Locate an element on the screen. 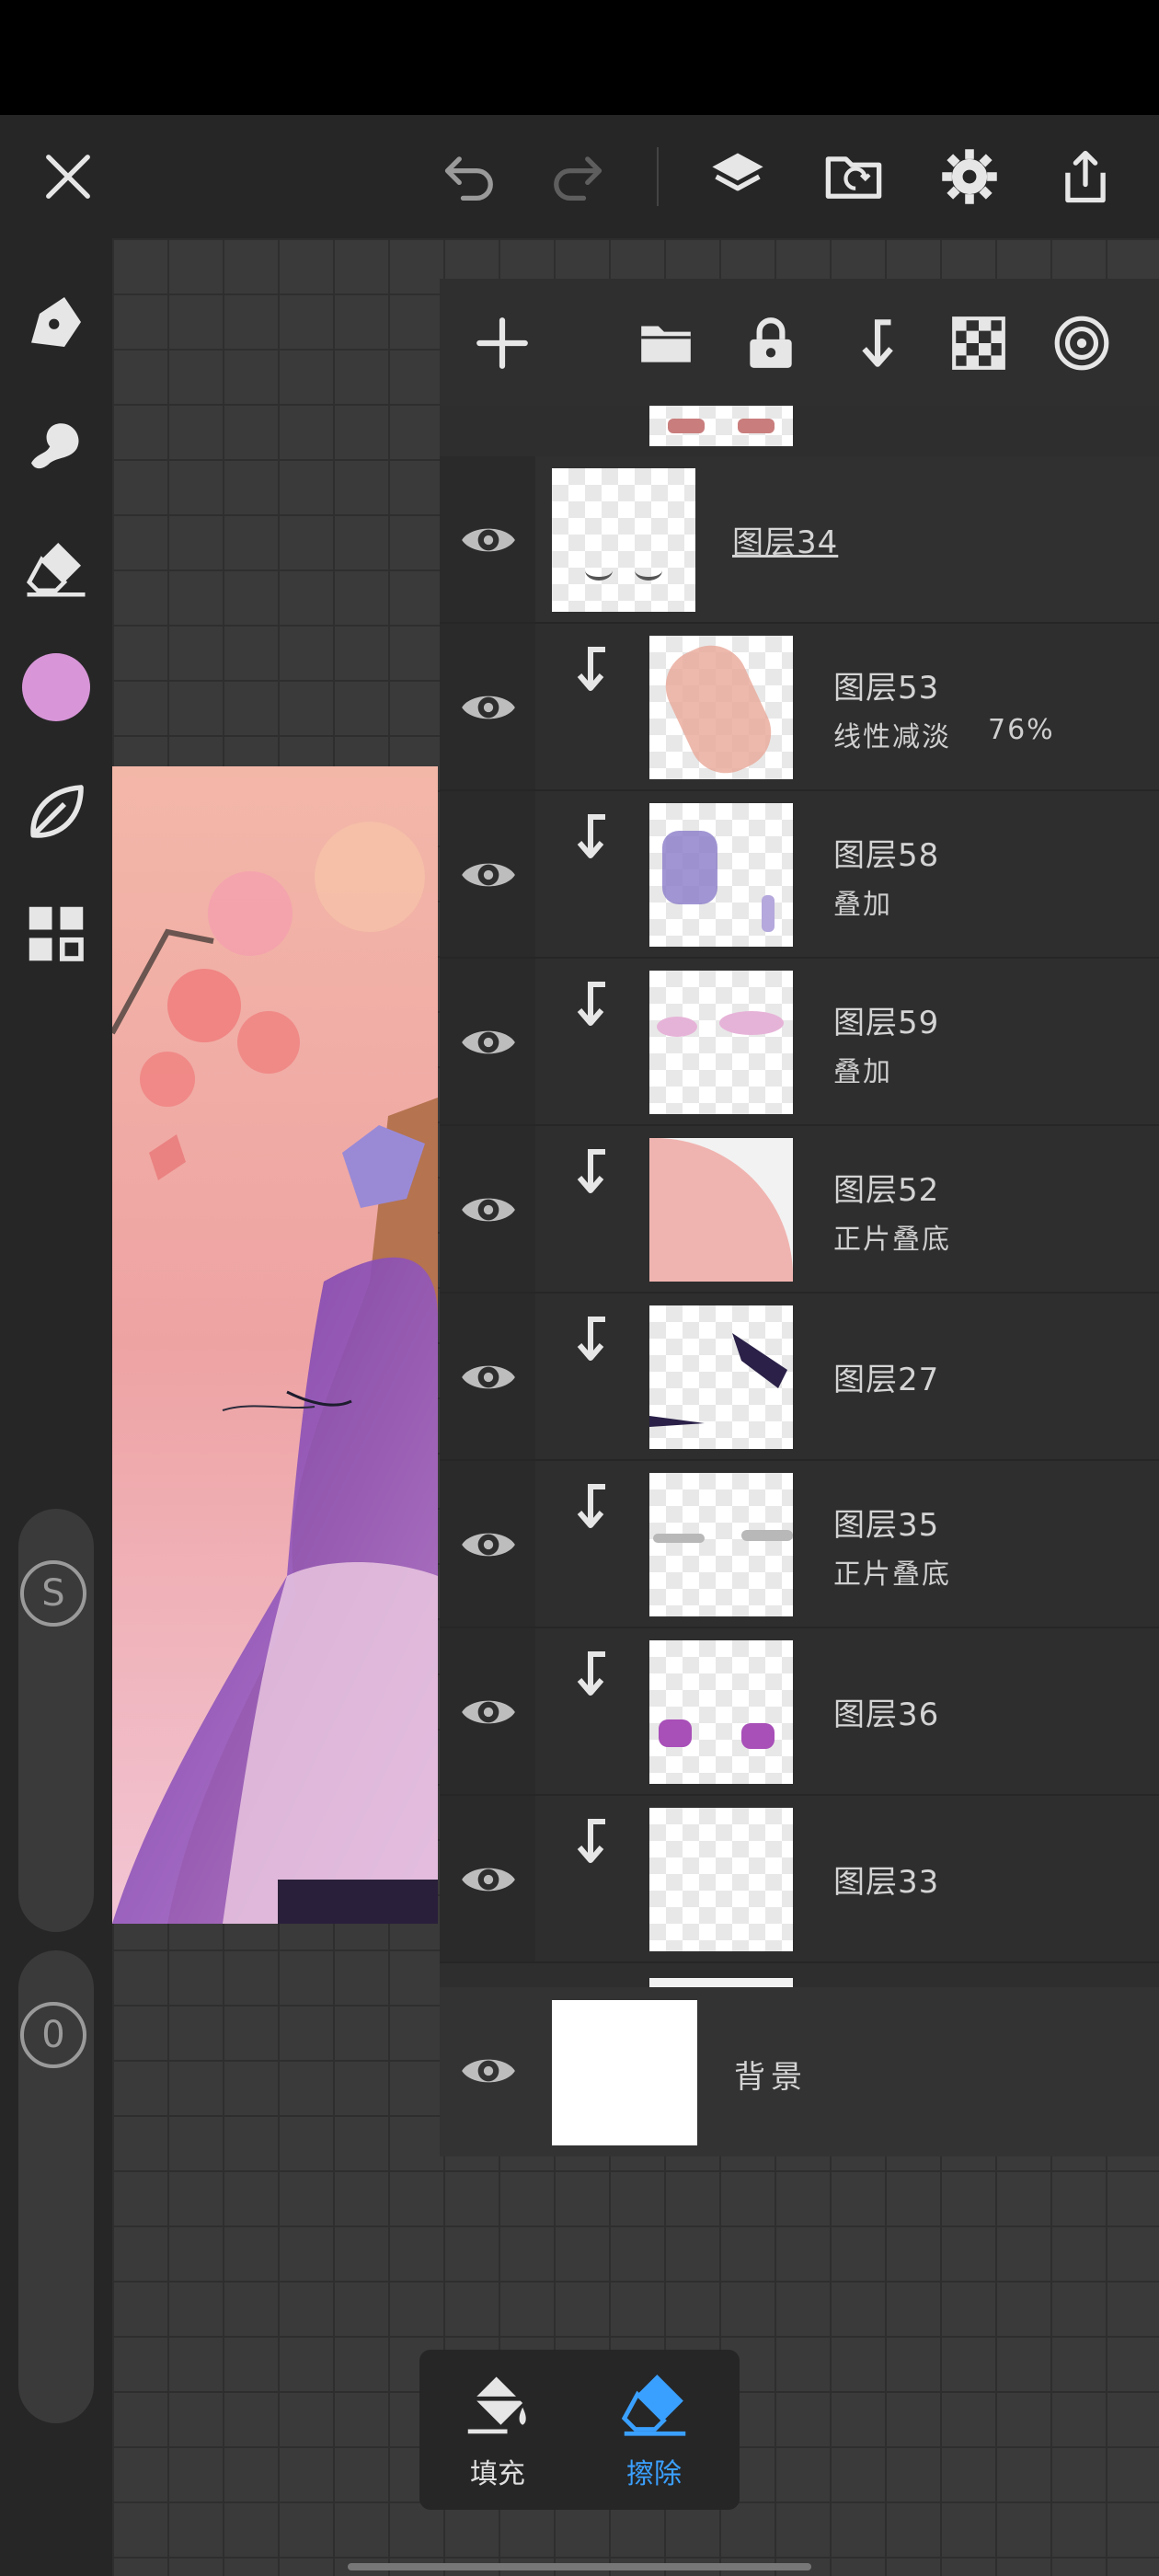  leaf-icon is located at coordinates (56, 812).